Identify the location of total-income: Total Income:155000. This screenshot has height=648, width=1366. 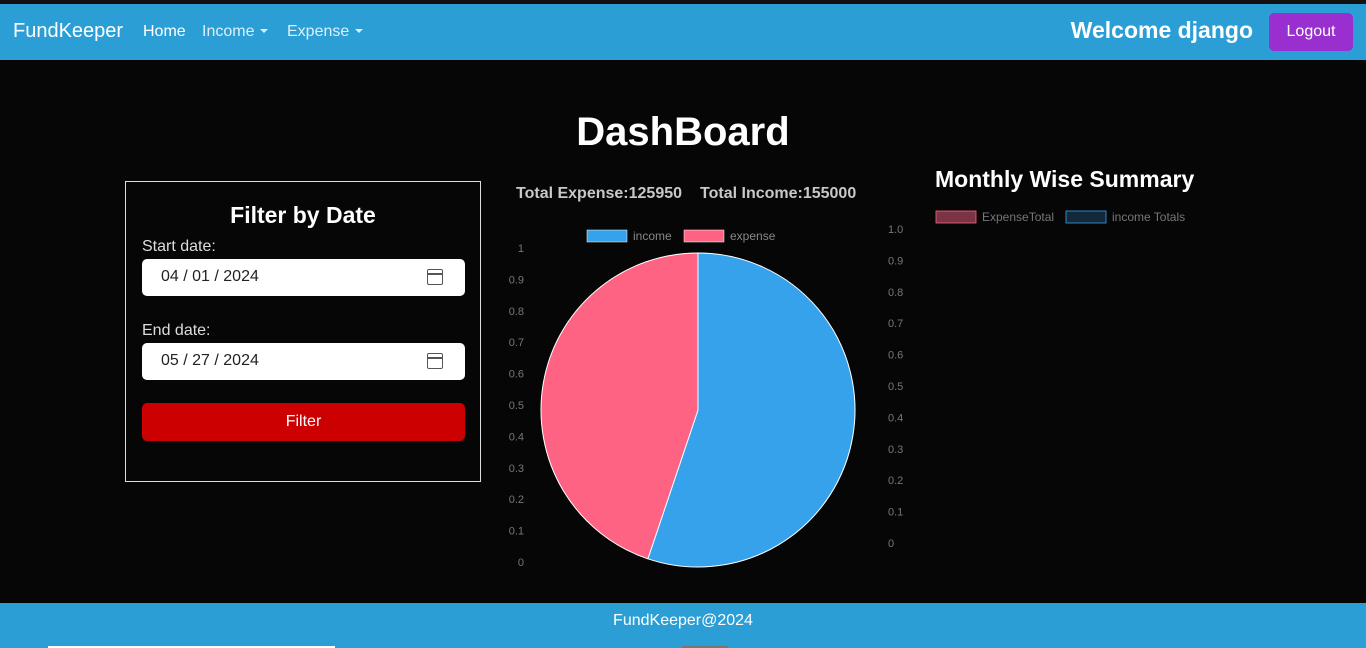
(778, 193).